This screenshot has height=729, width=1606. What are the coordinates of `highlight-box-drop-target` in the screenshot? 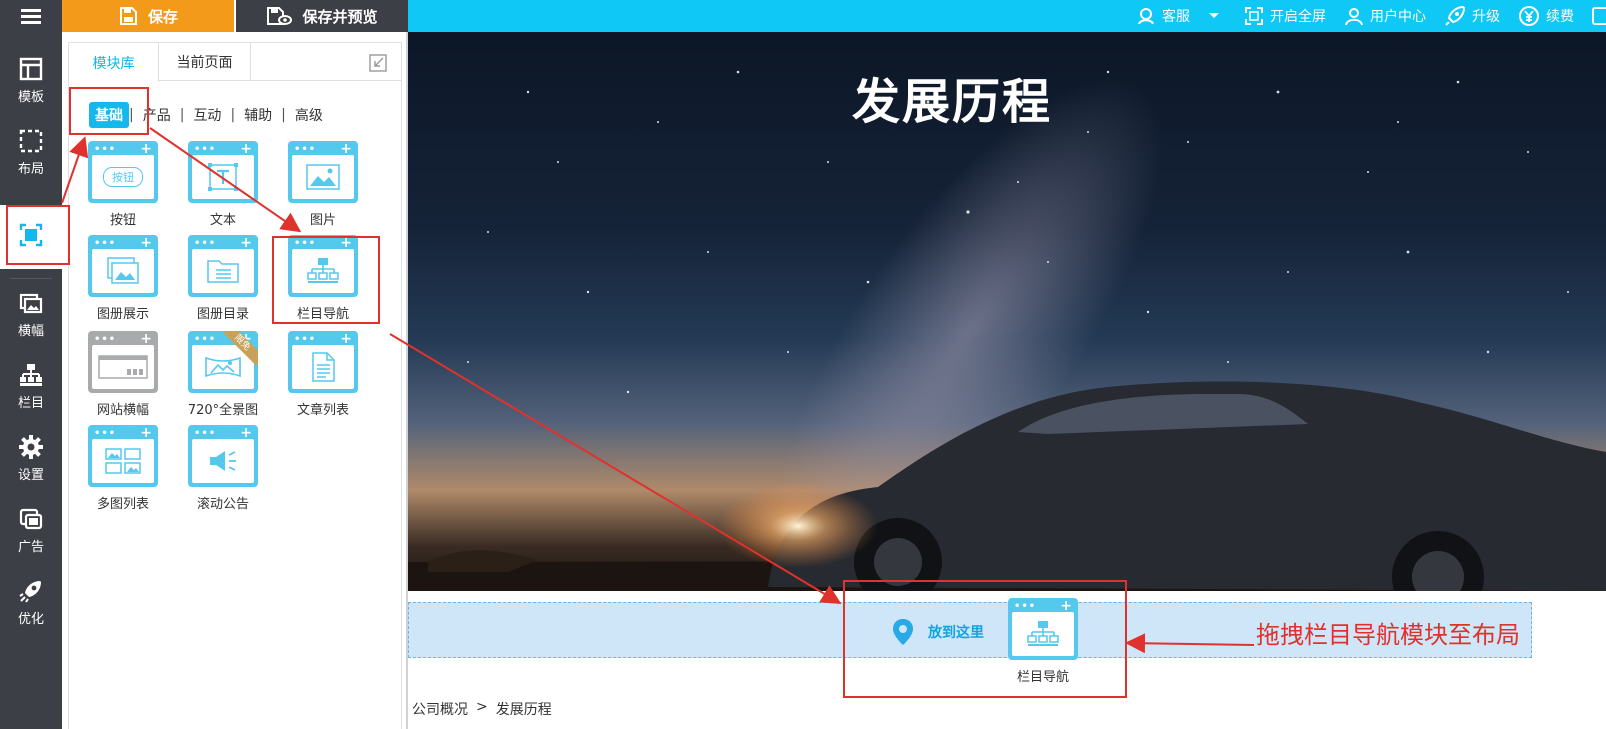 It's located at (985, 639).